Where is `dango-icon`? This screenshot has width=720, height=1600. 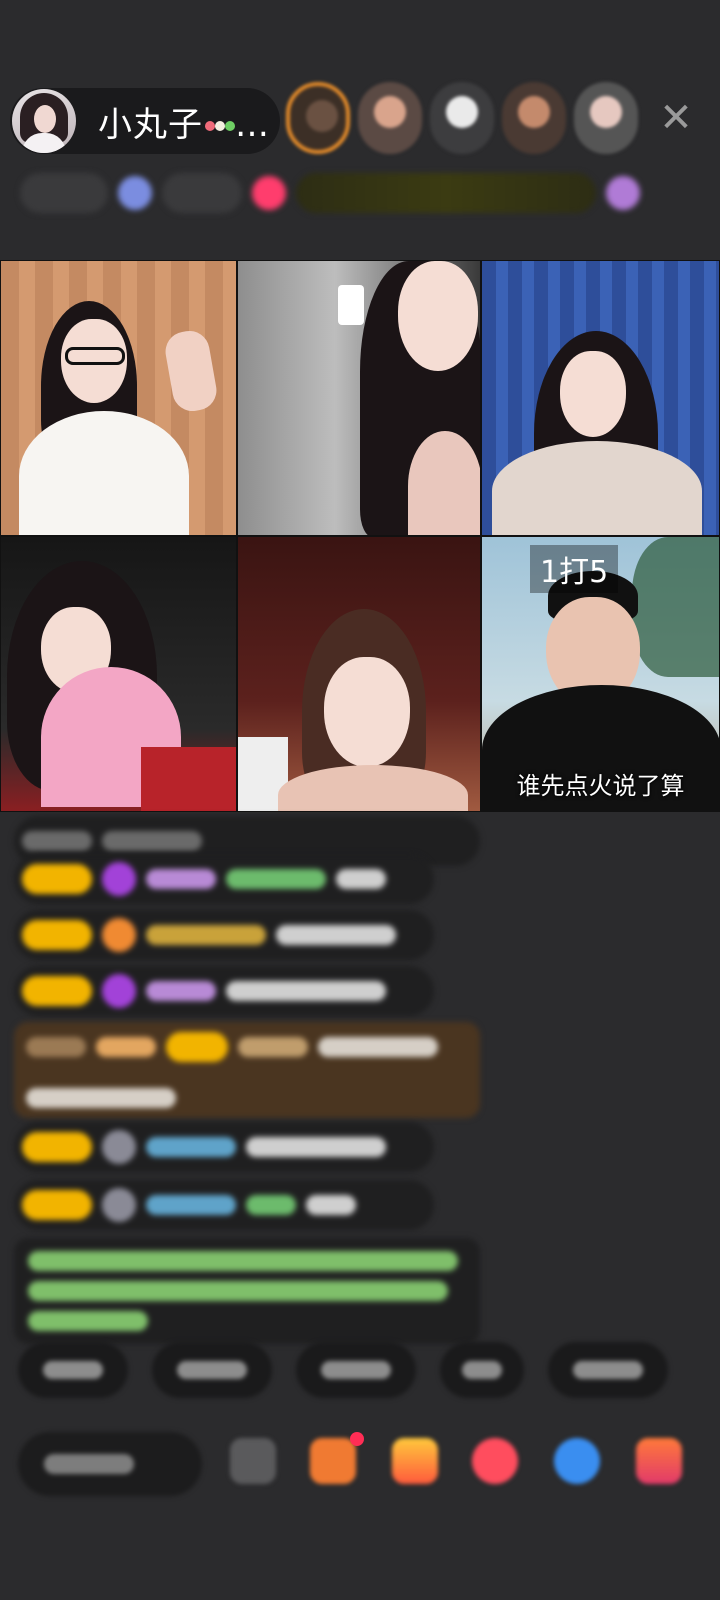 dango-icon is located at coordinates (220, 126).